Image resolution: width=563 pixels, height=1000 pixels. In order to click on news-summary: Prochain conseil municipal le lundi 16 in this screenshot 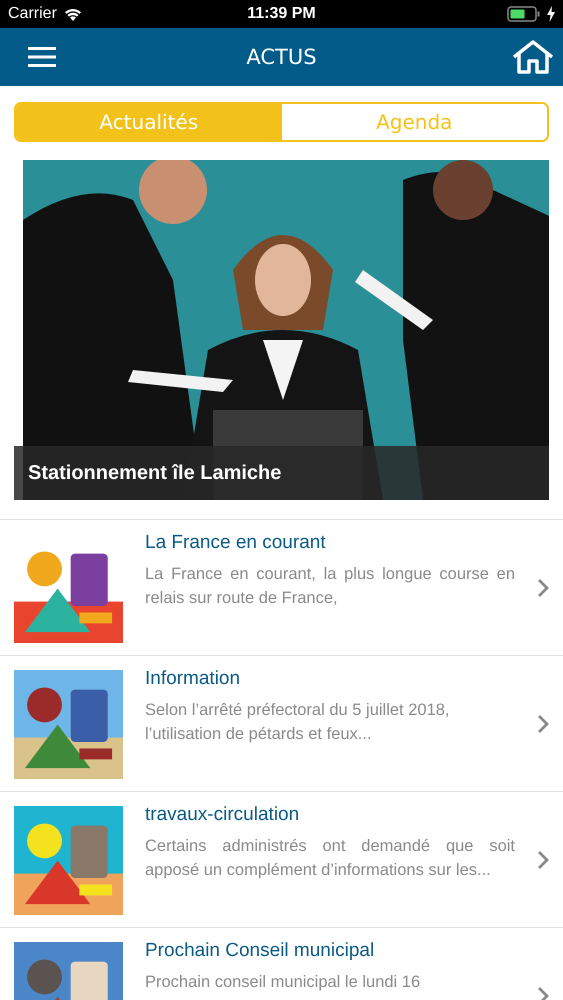, I will do `click(283, 982)`.